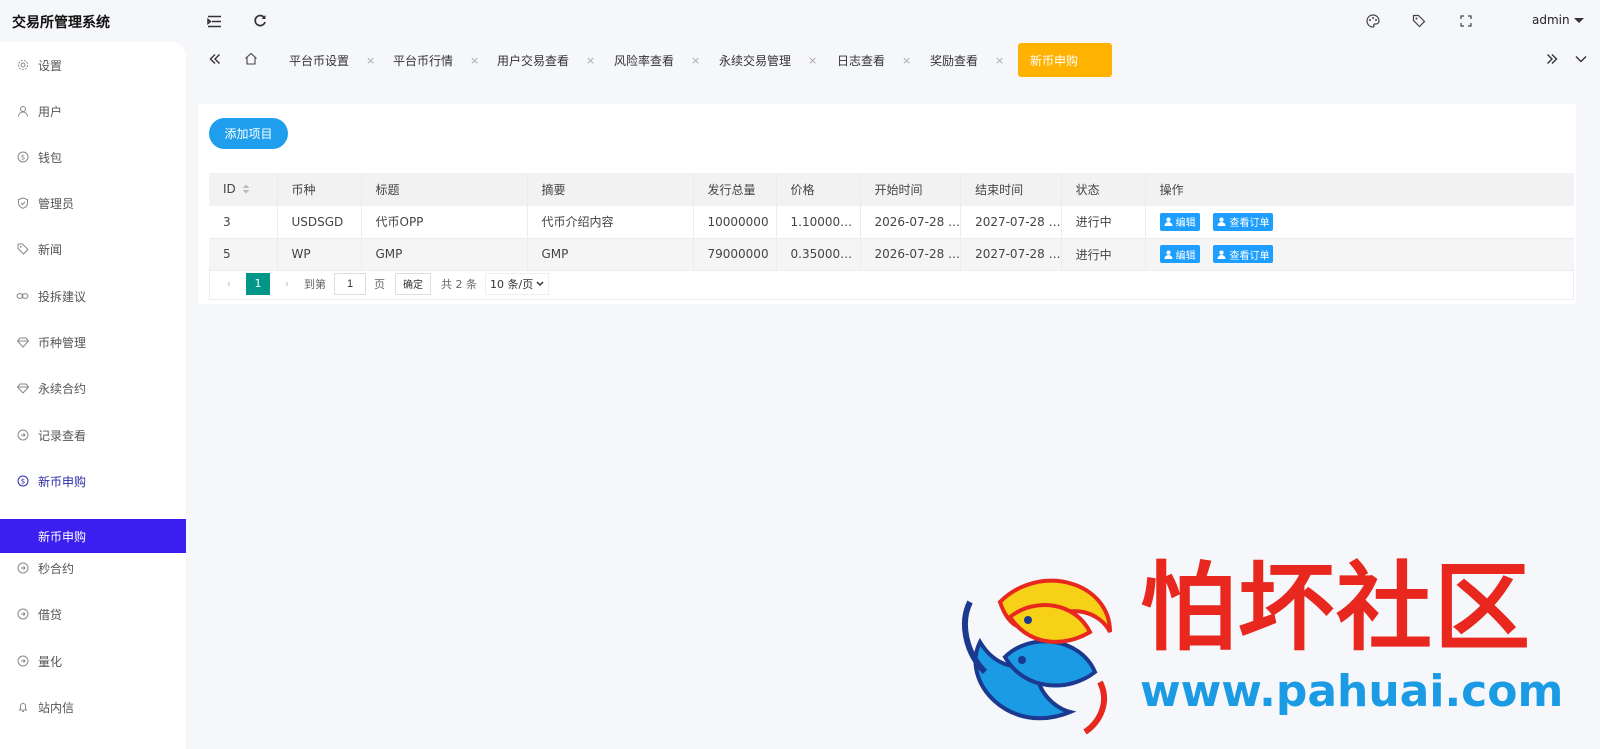 This screenshot has width=1600, height=749. Describe the element at coordinates (93, 707) in the screenshot. I see `sidebar-item-messages: 站内信` at that location.